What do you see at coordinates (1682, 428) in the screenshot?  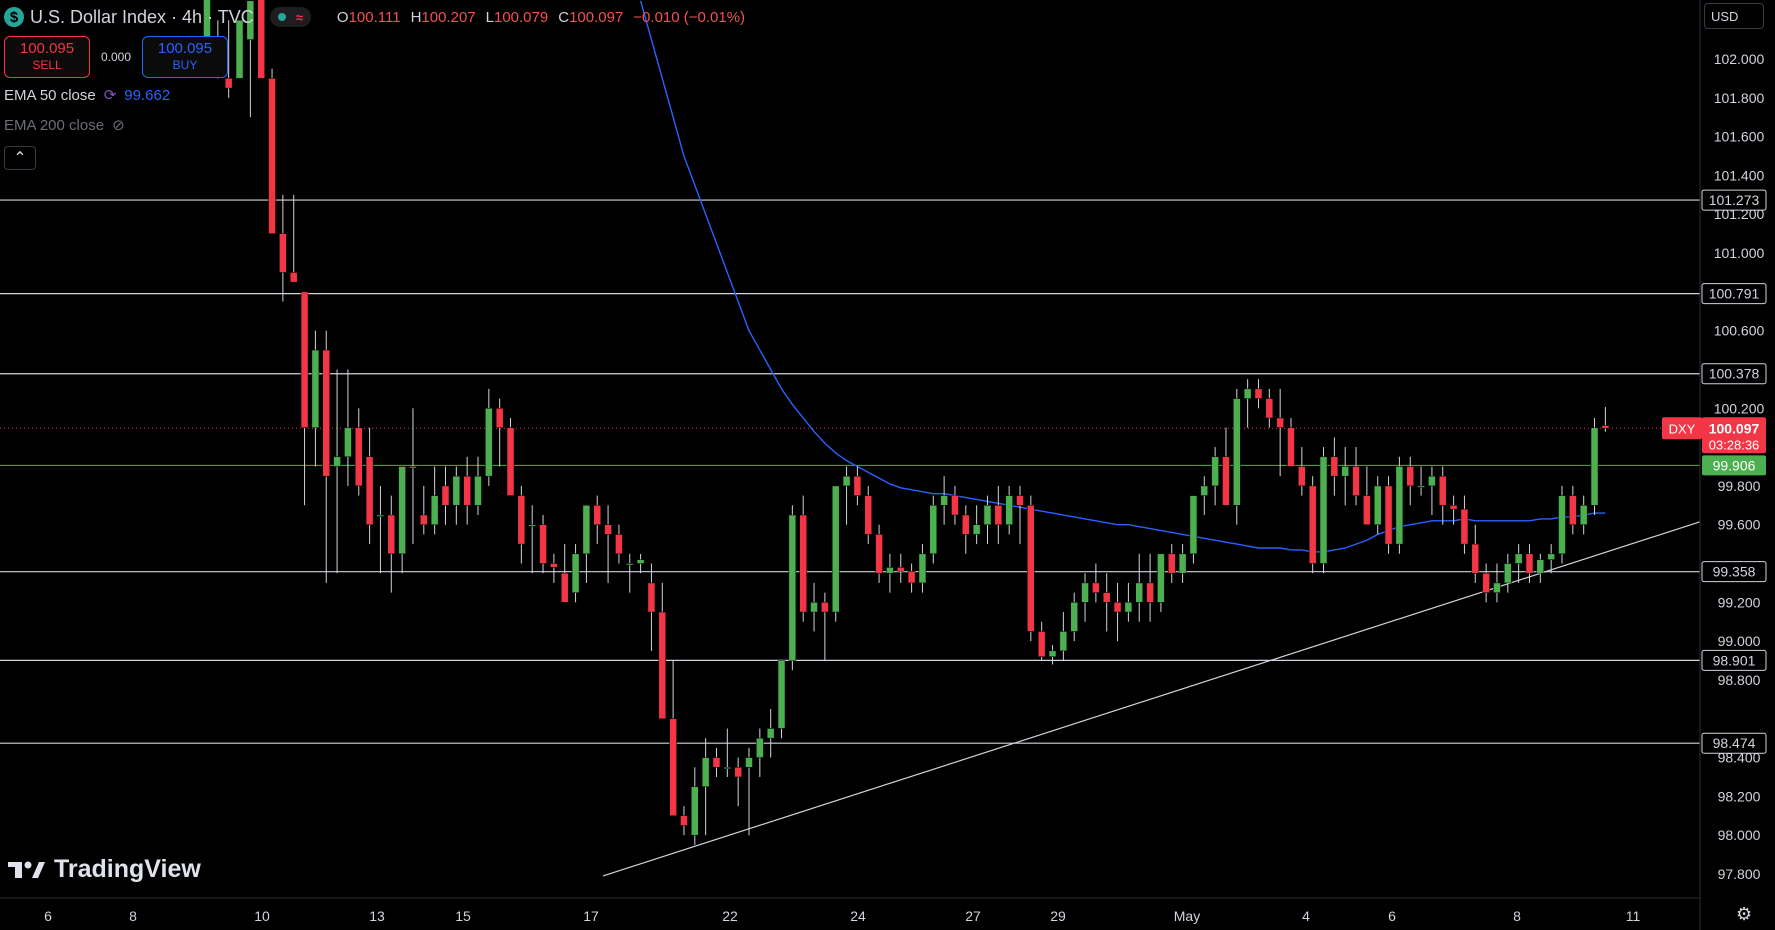 I see `symbol-tag-label: DXY` at bounding box center [1682, 428].